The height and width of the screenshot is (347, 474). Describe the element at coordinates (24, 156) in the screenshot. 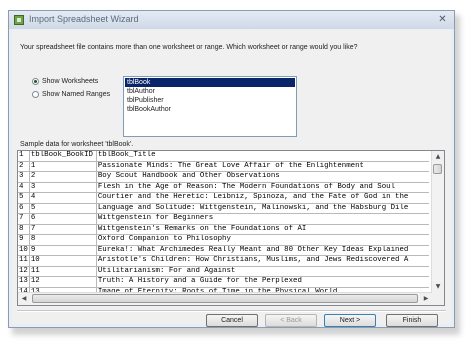

I see `row-number-cell: 1` at that location.